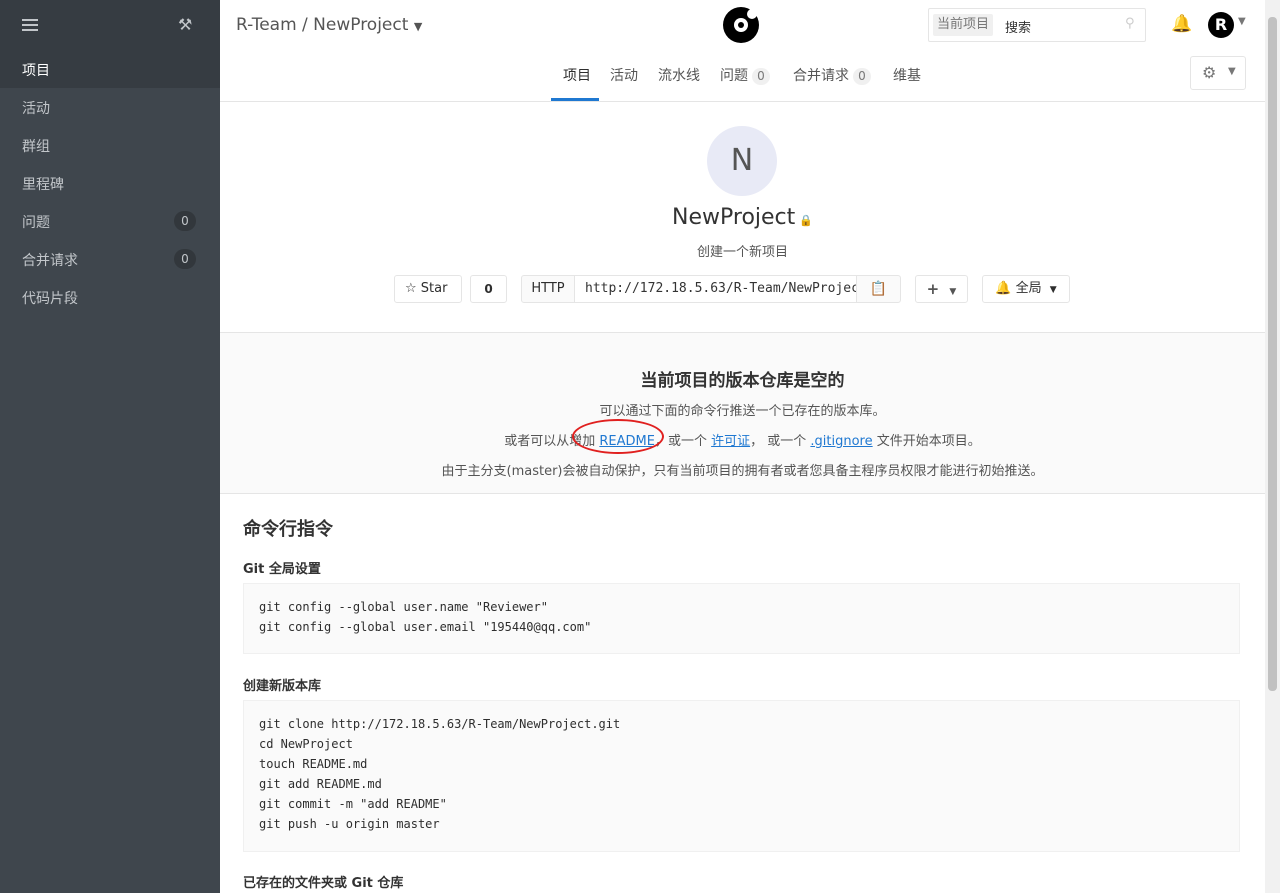 This screenshot has height=893, width=1280. Describe the element at coordinates (36, 71) in the screenshot. I see `sidebar-item-label: 项目` at that location.